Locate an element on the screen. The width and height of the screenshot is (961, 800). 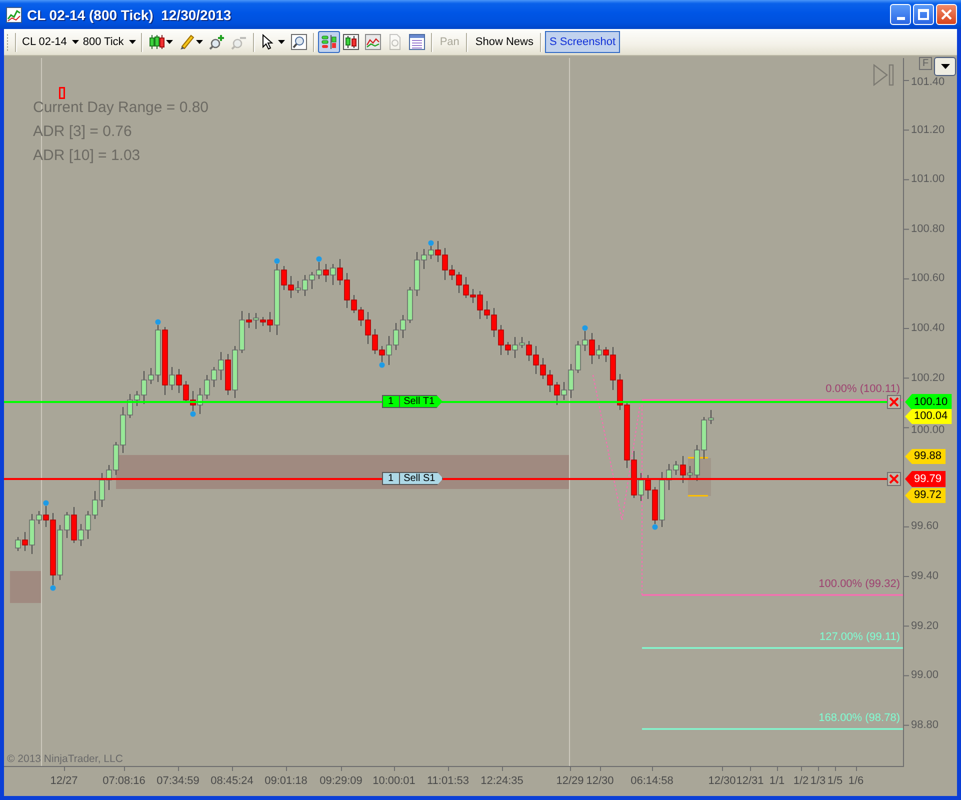
price-axis-label: 99.00 is located at coordinates (925, 675).